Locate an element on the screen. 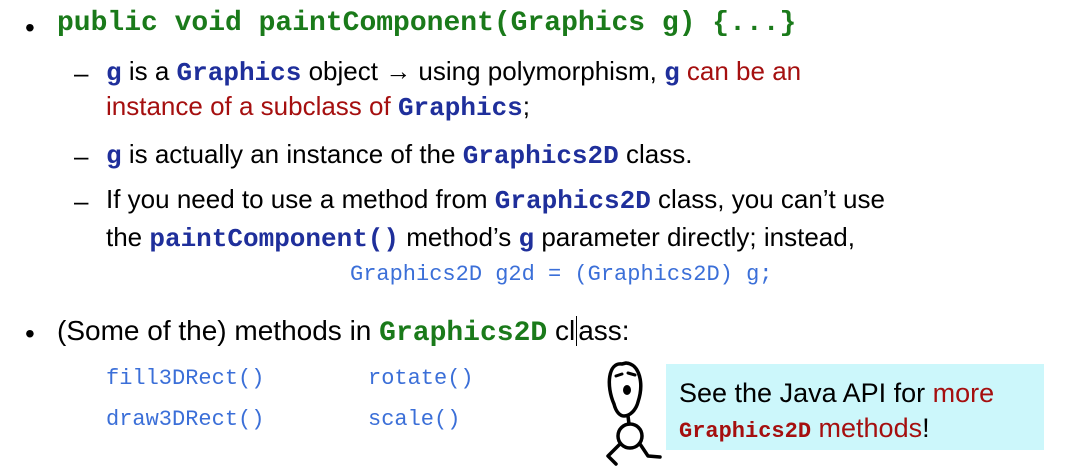 This screenshot has height=467, width=1068. callout-line-2: Graphics2D methods! is located at coordinates (804, 428).